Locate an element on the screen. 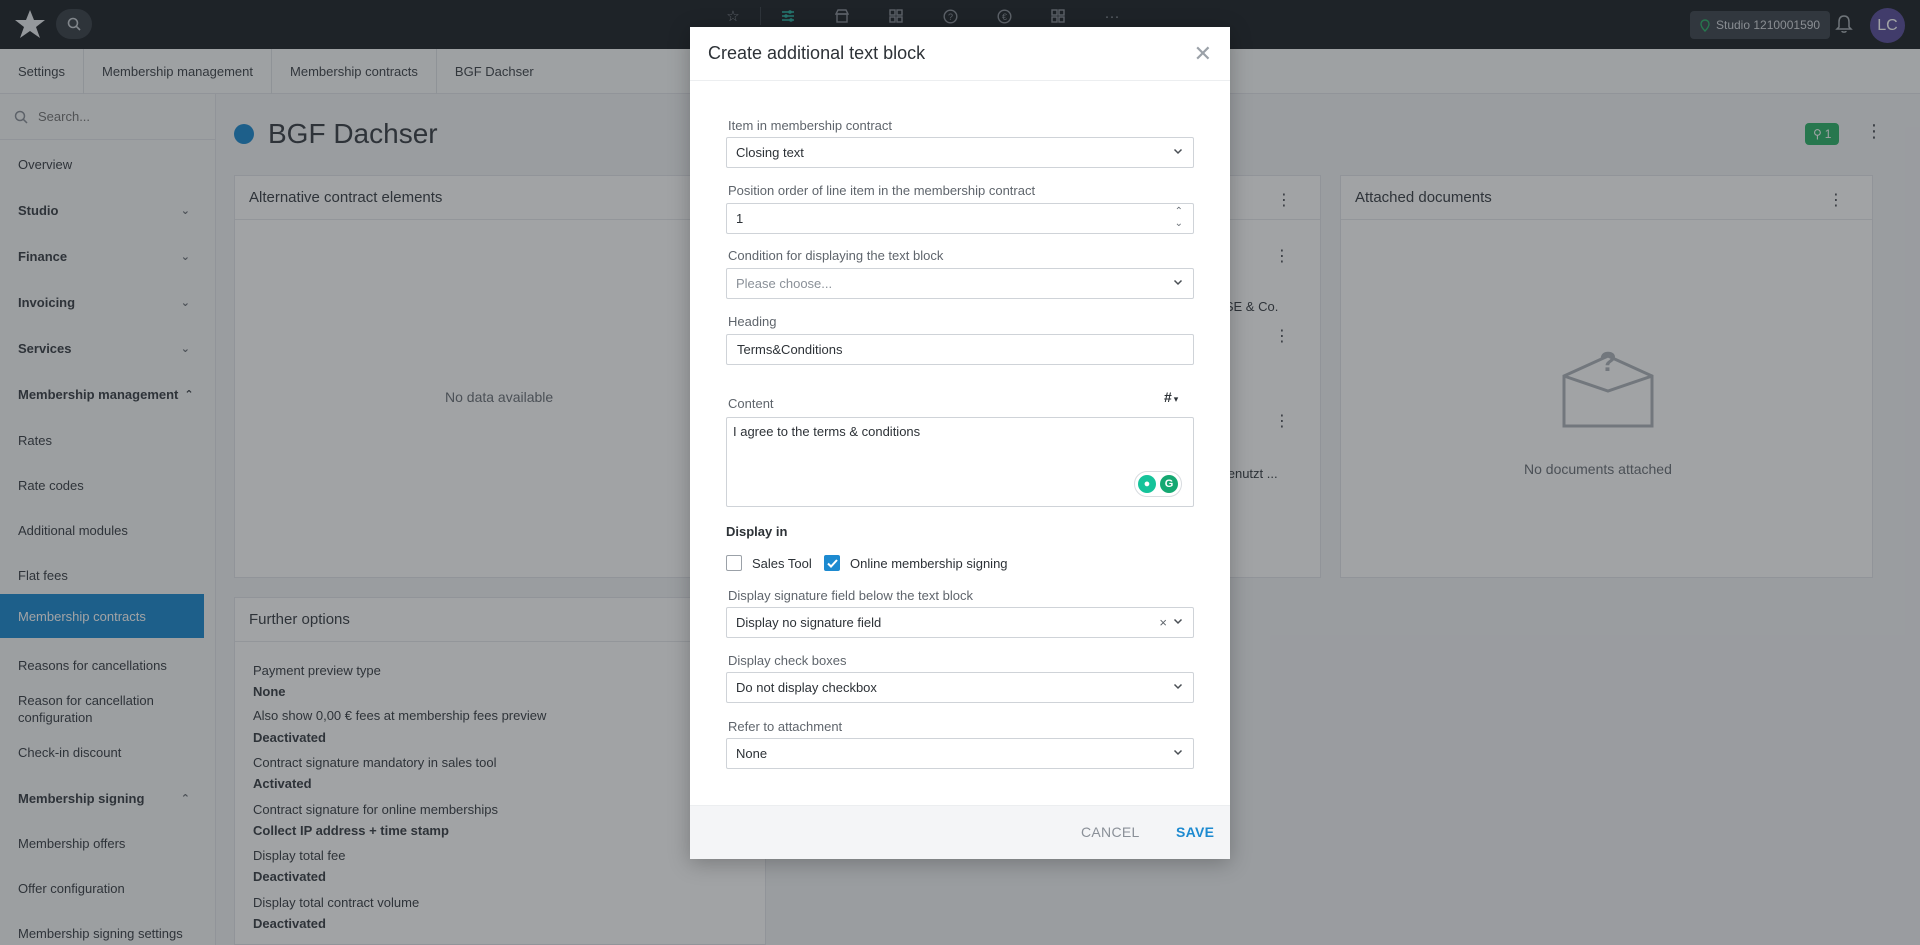  online-signing-label: Online membership signing is located at coordinates (929, 563).